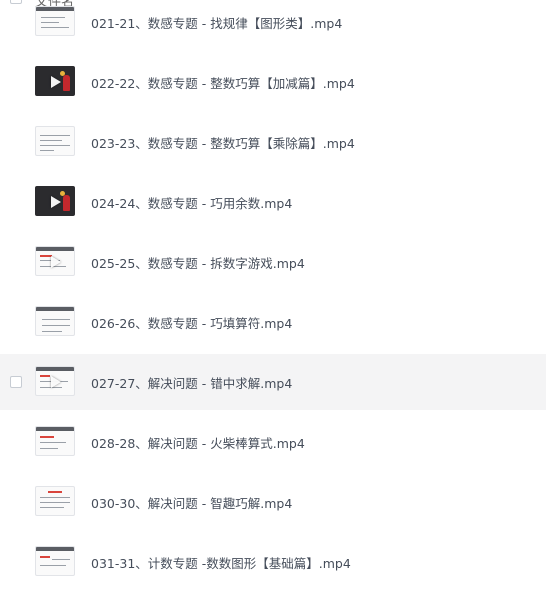  I want to click on file-name: 023-23、数感专题 - 整数巧算【乘除篇】.mp4, so click(223, 143).